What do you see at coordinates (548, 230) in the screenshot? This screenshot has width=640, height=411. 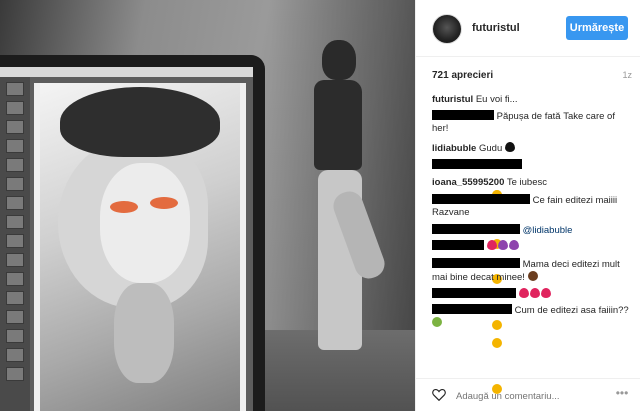 I see `comment-mention: @lidiabuble` at bounding box center [548, 230].